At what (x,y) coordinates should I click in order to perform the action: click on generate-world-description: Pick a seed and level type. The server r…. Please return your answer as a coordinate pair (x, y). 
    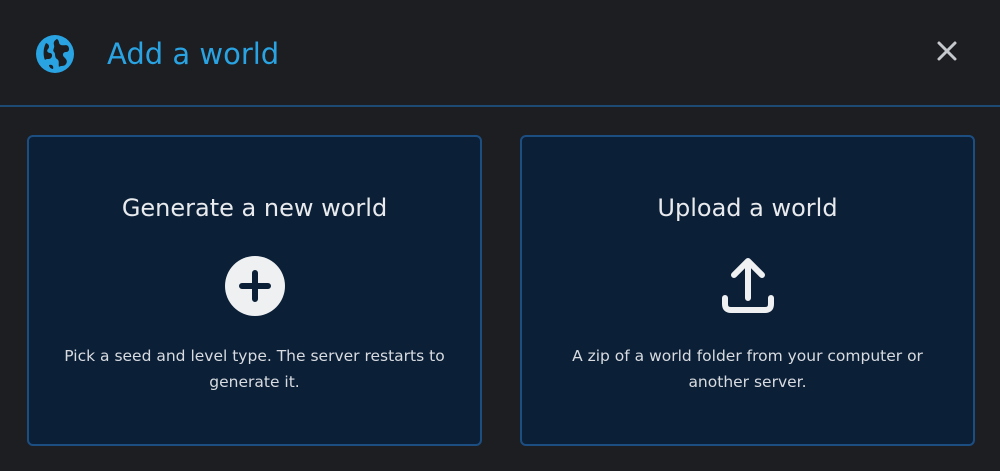
    Looking at the image, I should click on (254, 369).